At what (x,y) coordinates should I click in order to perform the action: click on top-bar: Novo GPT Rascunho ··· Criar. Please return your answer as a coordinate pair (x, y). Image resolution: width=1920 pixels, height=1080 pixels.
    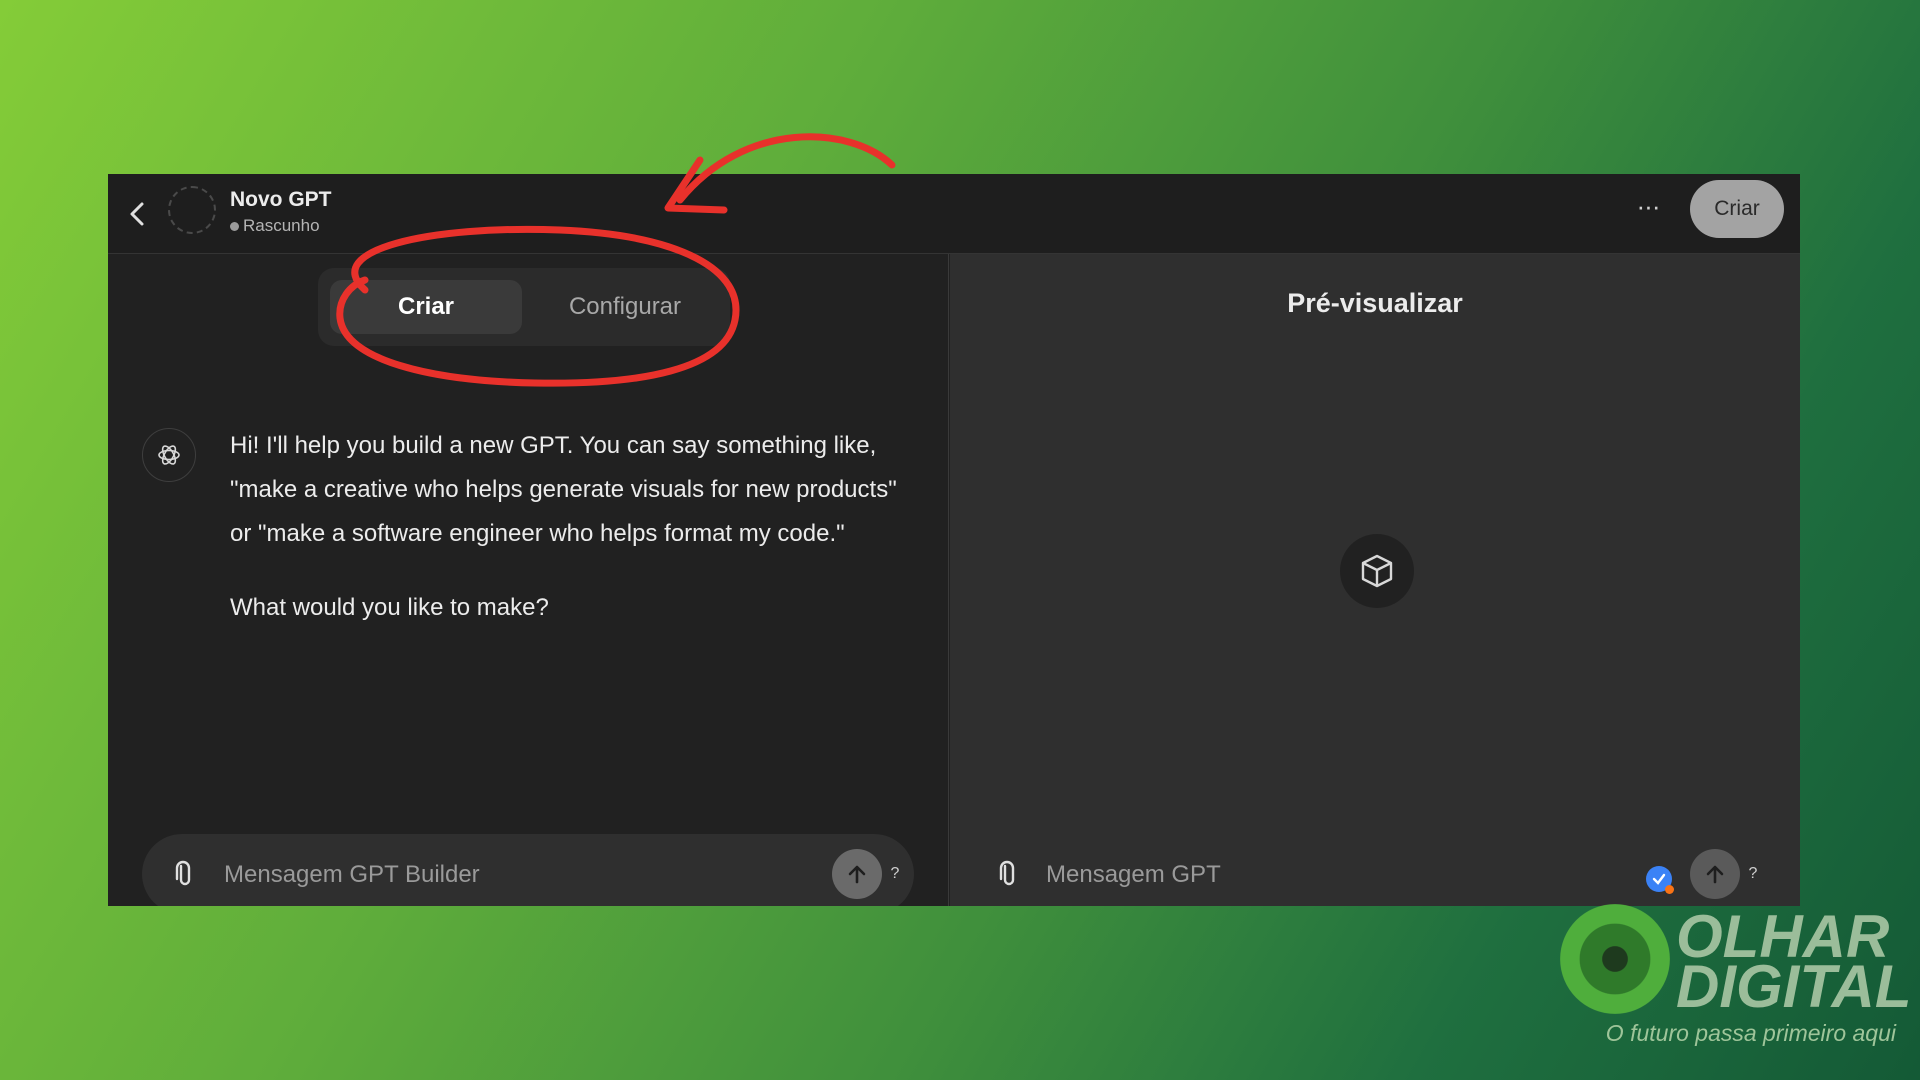
    Looking at the image, I should click on (954, 214).